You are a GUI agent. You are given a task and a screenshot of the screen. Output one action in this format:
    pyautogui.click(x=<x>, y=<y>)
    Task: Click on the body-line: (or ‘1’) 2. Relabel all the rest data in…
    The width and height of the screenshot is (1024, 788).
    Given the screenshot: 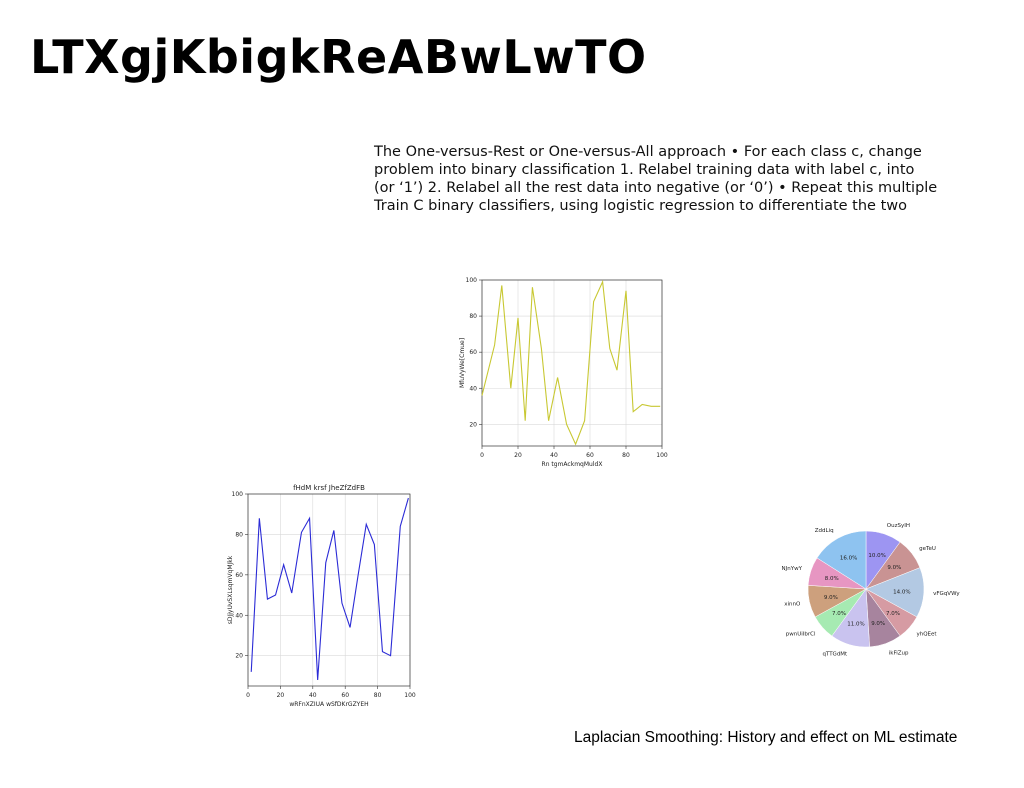 What is the action you would take?
    pyautogui.click(x=656, y=188)
    